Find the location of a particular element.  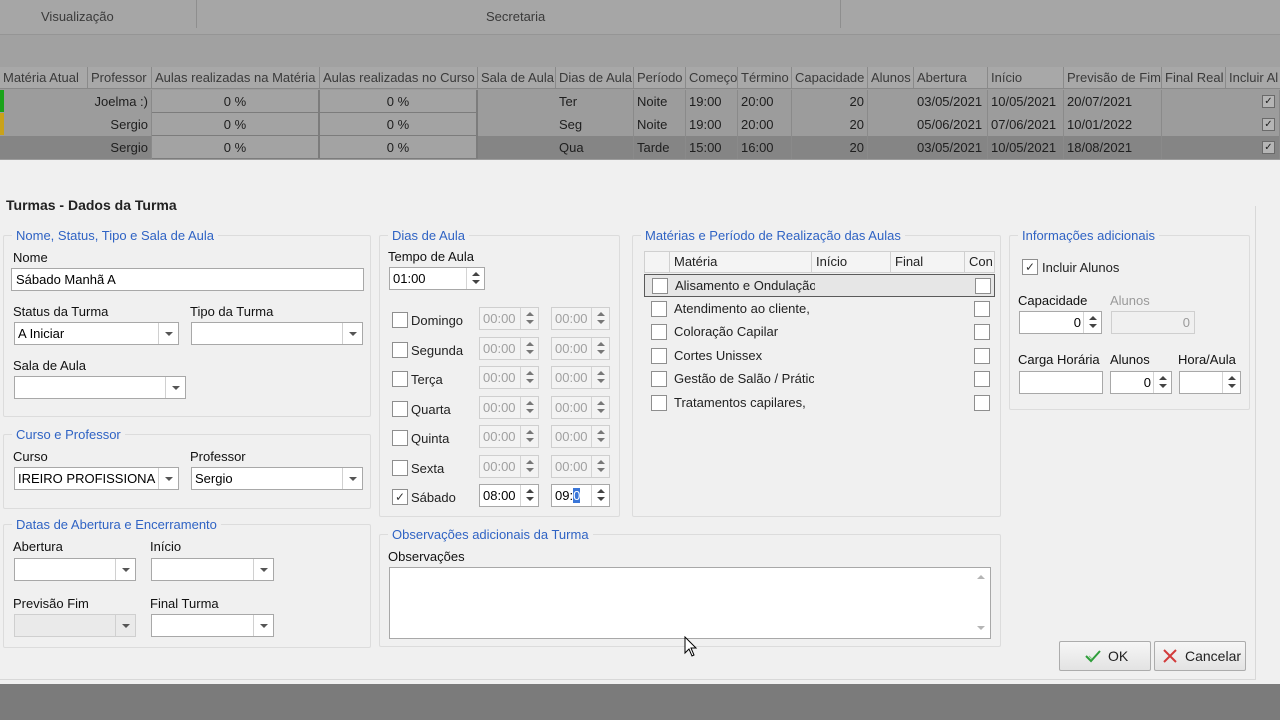

sexta-start: 00:00 is located at coordinates (509, 466).